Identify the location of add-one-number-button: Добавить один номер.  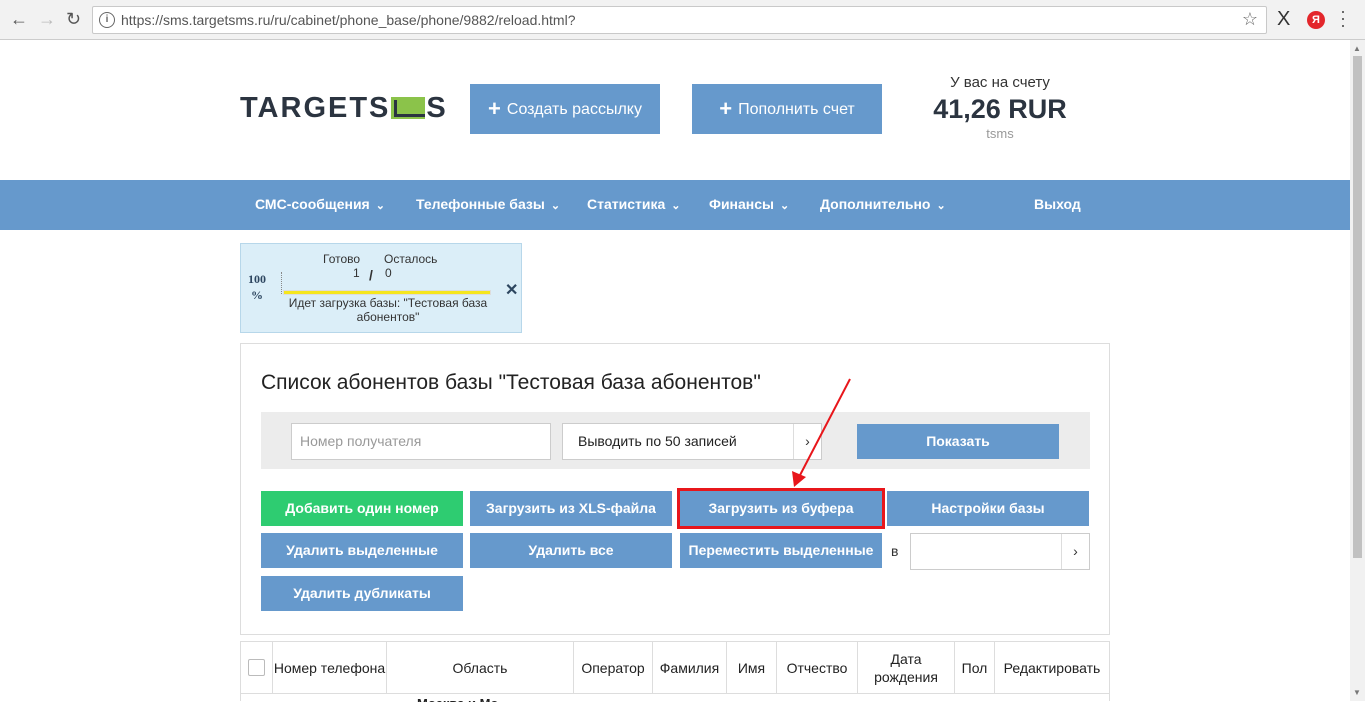
(362, 508).